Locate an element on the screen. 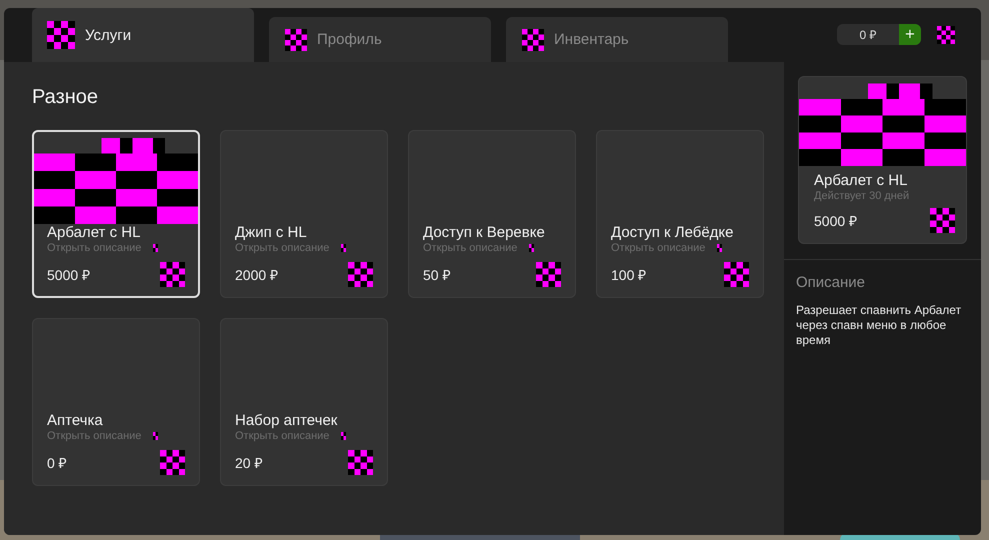  item-price: 2000 ₽ is located at coordinates (256, 275).